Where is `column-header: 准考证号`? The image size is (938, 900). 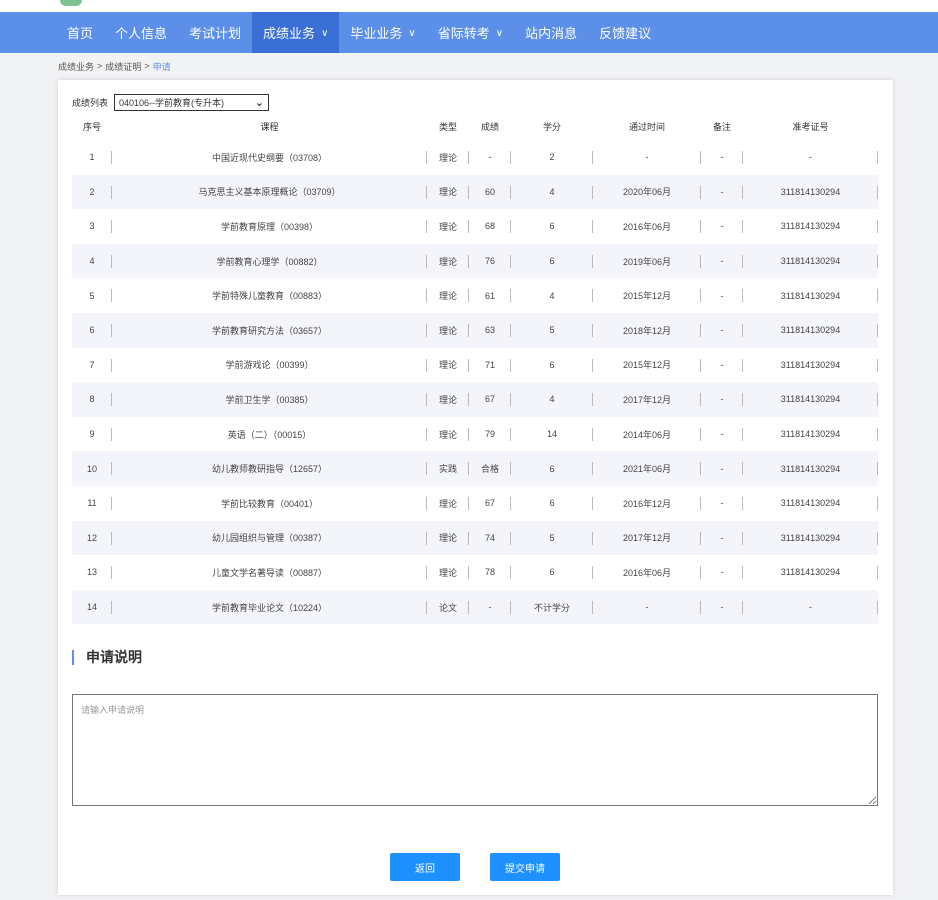
column-header: 准考证号 is located at coordinates (810, 126).